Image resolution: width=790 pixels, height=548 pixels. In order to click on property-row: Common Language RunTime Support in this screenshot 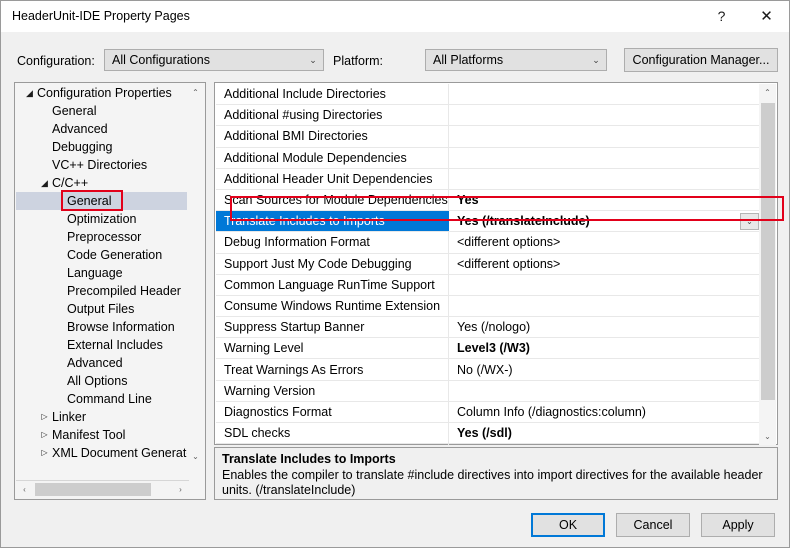, I will do `click(488, 285)`.